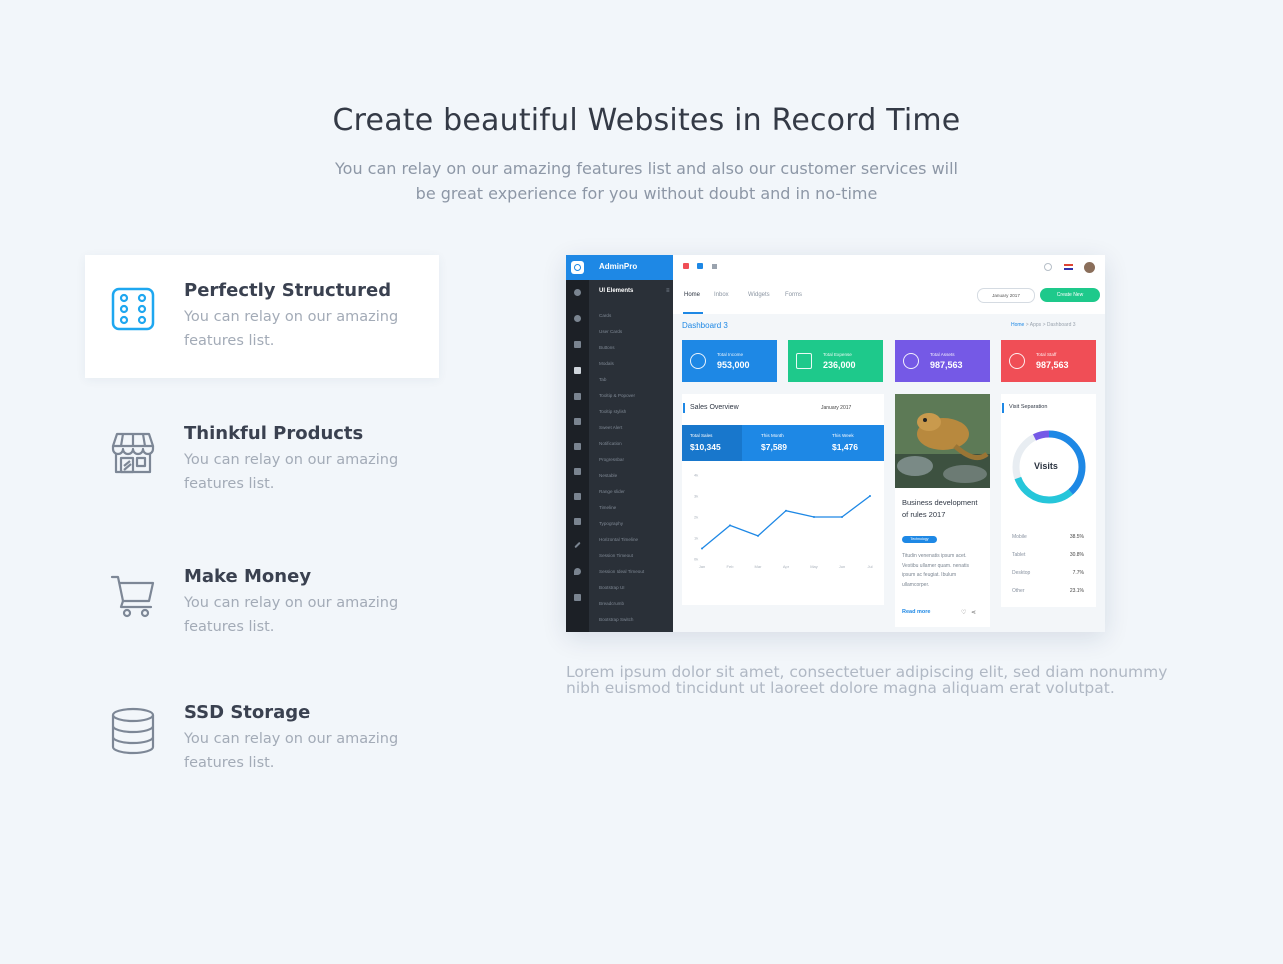  Describe the element at coordinates (714, 266) in the screenshot. I see `grid-icon` at that location.